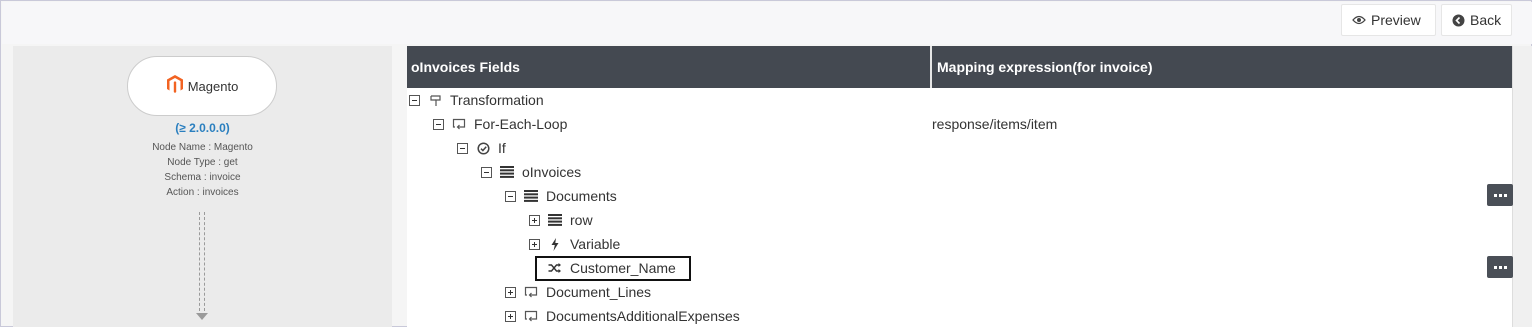 The height and width of the screenshot is (327, 1532). Describe the element at coordinates (643, 316) in the screenshot. I see `tree-row-label: DocumentsAdditionalExpenses` at that location.